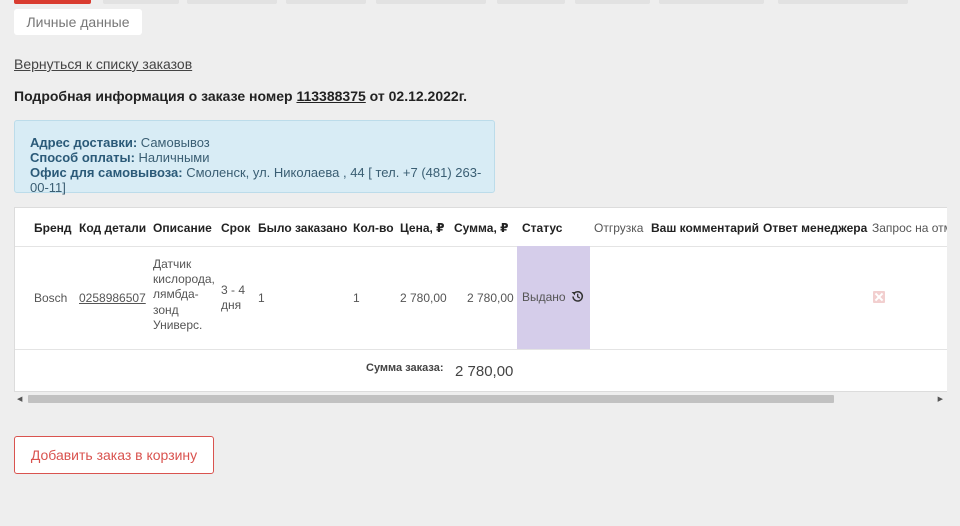 The height and width of the screenshot is (526, 960). What do you see at coordinates (51, 298) in the screenshot?
I see `cell-brand: Bosch` at bounding box center [51, 298].